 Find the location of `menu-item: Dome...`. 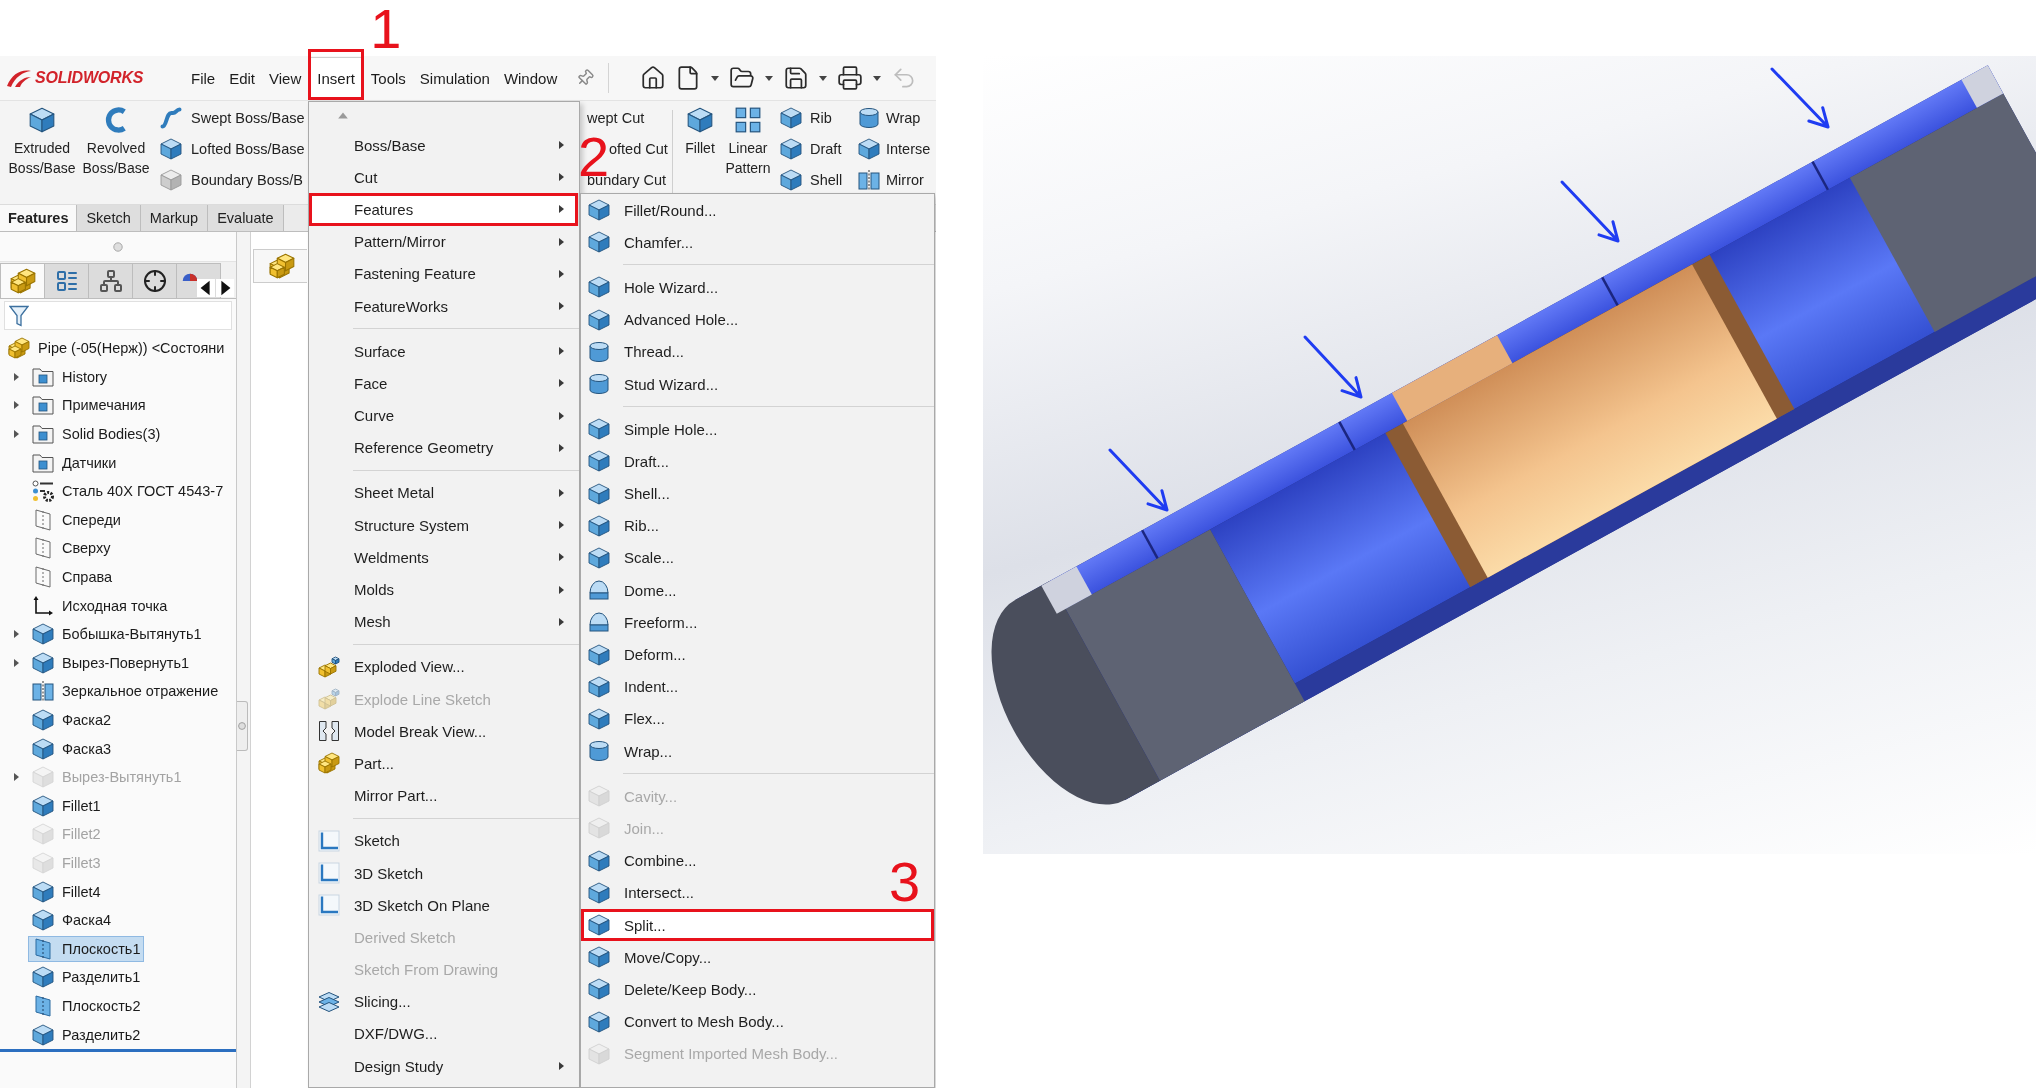

menu-item: Dome... is located at coordinates (635, 590).